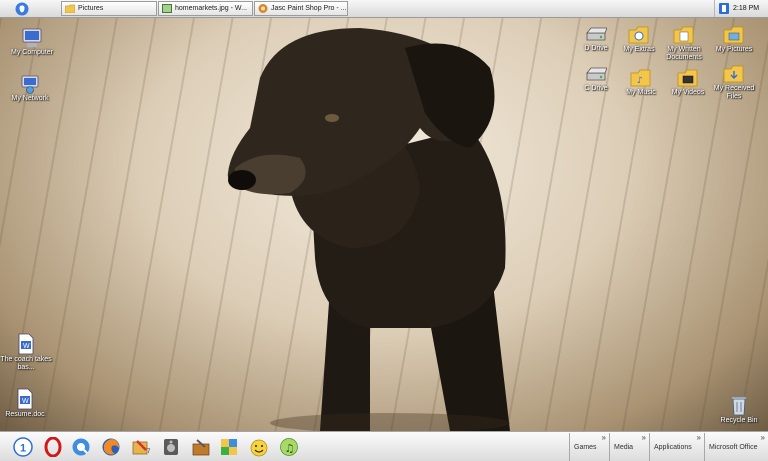 This screenshot has width=768, height=461. What do you see at coordinates (81, 447) in the screenshot?
I see `quicktime-icon` at bounding box center [81, 447].